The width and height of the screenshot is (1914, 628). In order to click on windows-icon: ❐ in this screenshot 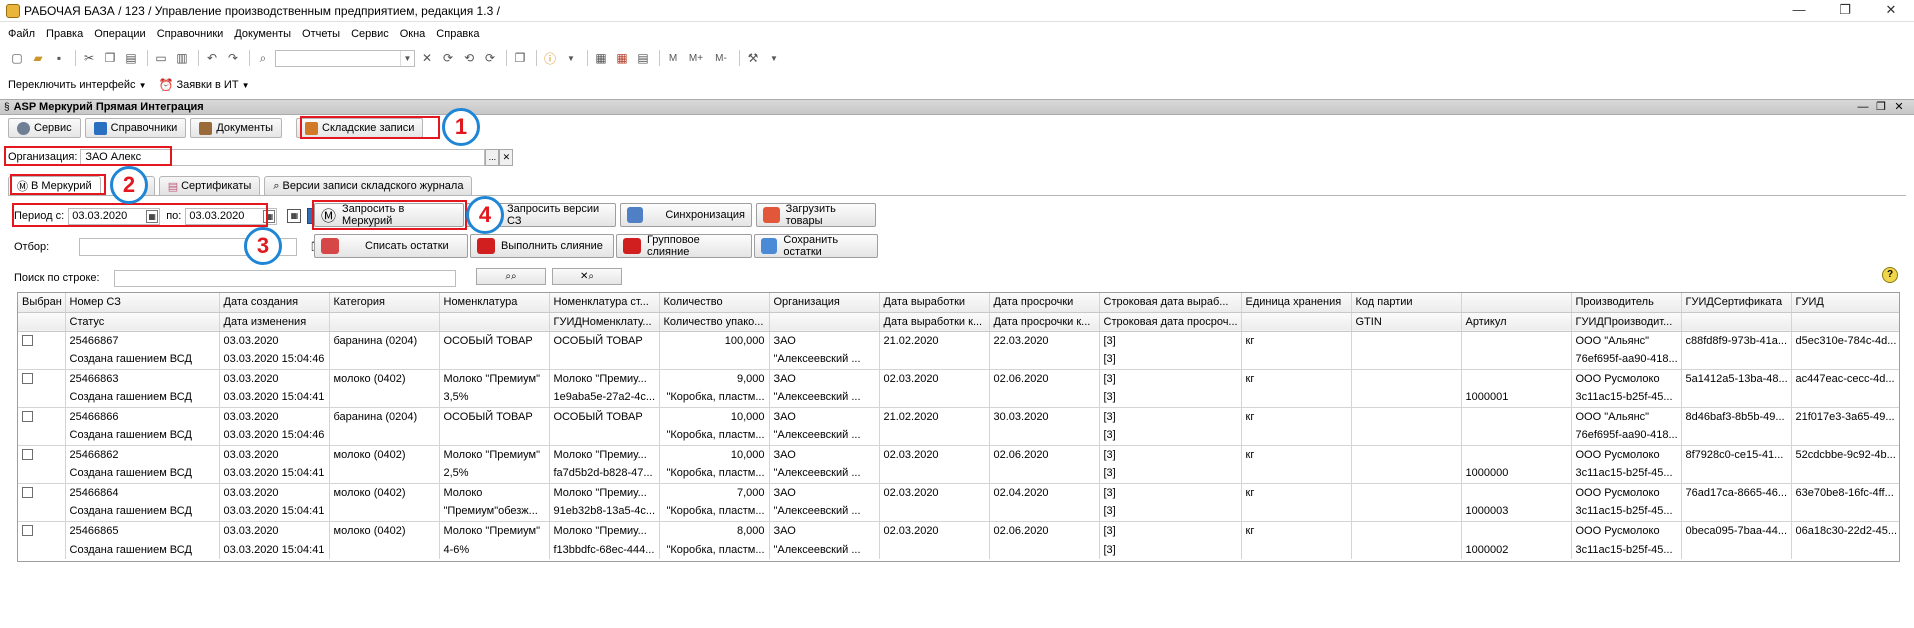, I will do `click(520, 58)`.